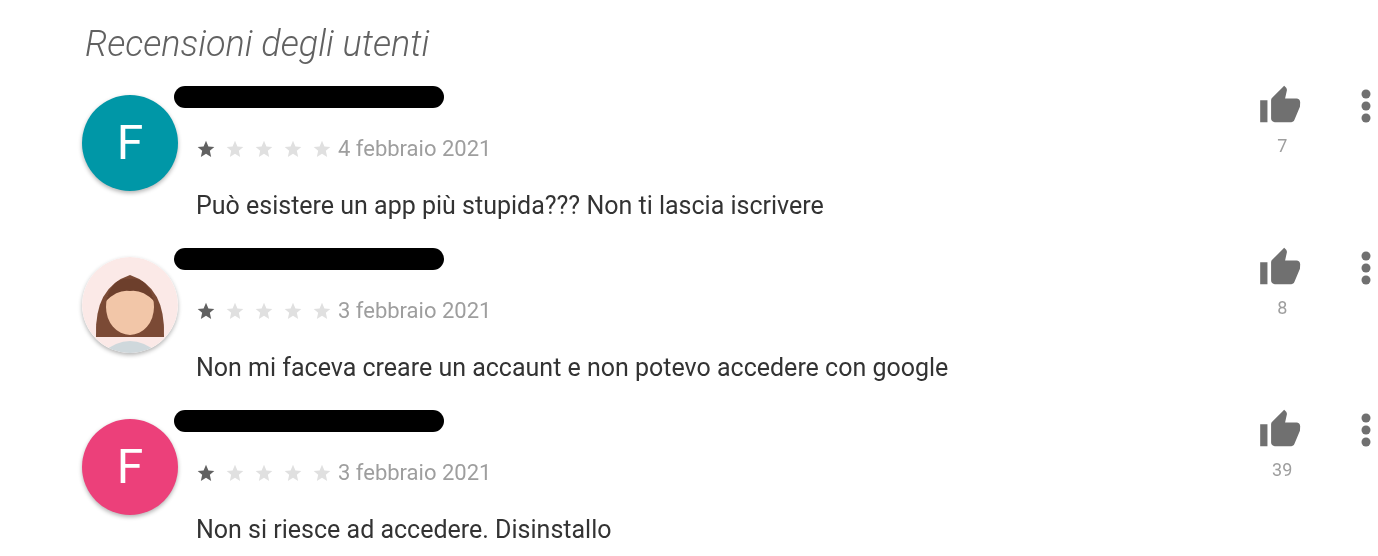 This screenshot has height=556, width=1378. I want to click on review-text: Non si riesce ad accedere. Disinstallo, so click(404, 530).